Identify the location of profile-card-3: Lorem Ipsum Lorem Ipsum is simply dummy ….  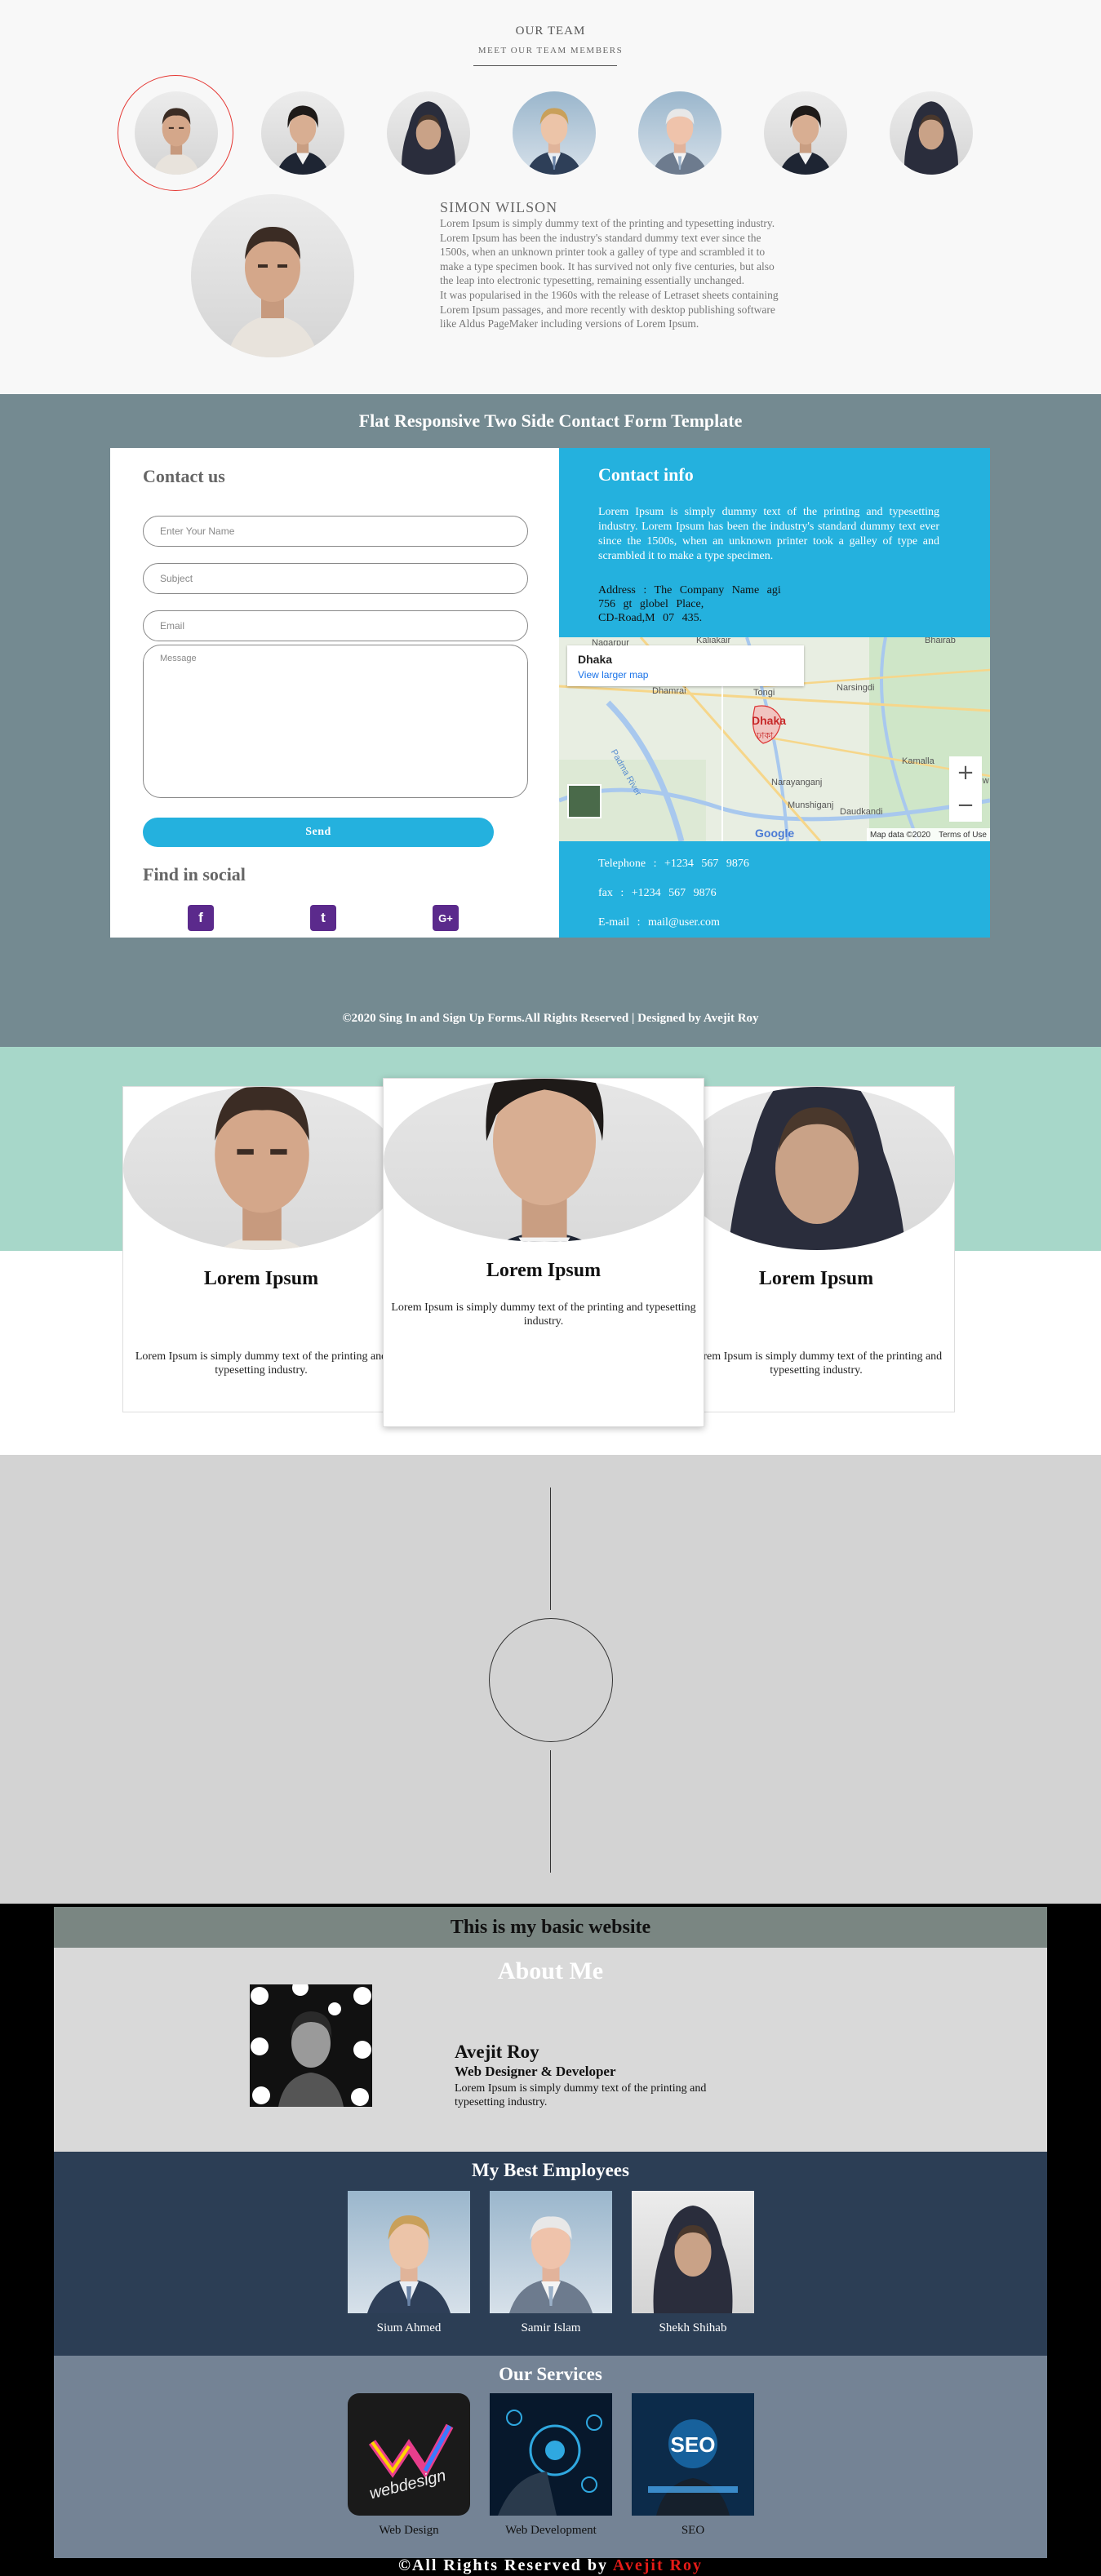
(816, 1249).